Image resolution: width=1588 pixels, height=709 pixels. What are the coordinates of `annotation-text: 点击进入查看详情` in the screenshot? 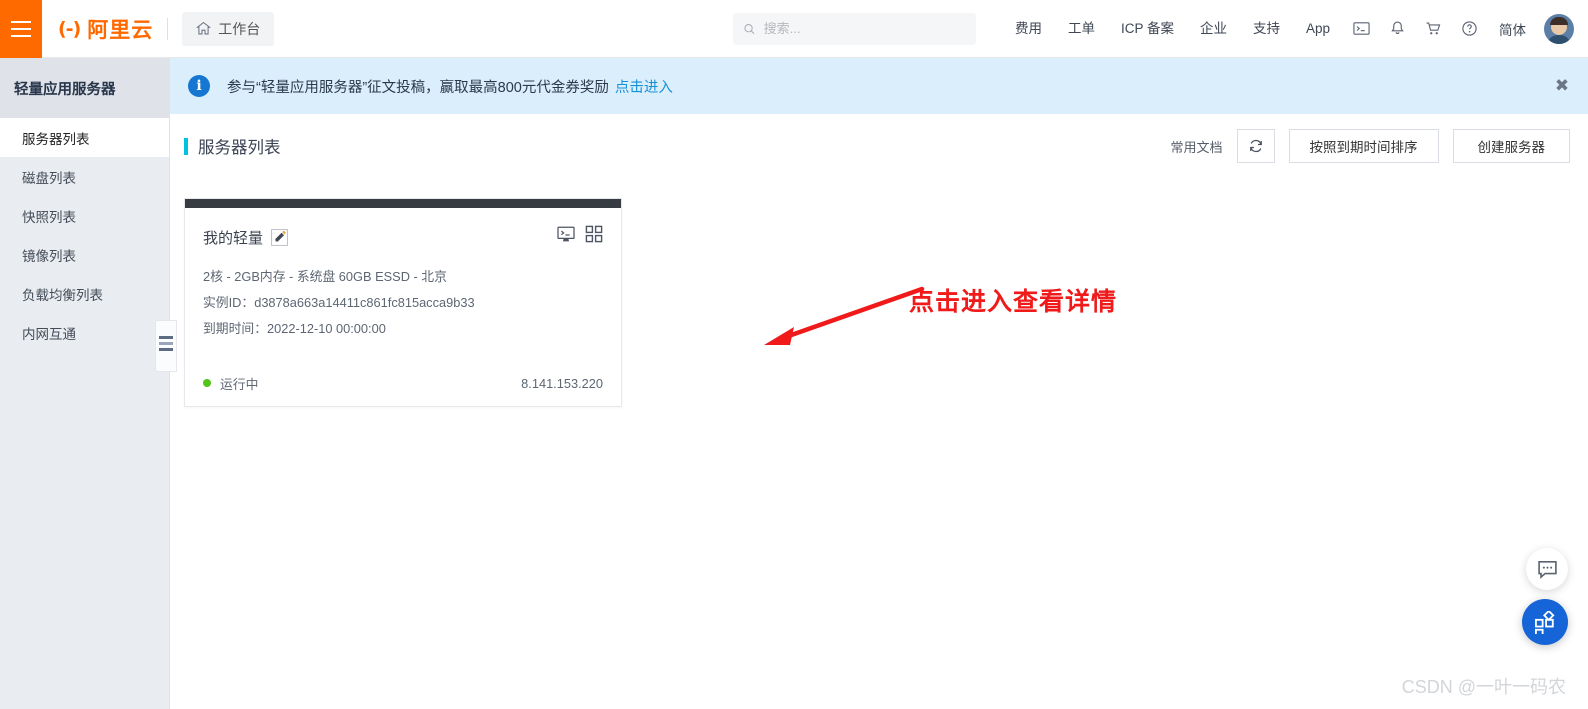 It's located at (1013, 302).